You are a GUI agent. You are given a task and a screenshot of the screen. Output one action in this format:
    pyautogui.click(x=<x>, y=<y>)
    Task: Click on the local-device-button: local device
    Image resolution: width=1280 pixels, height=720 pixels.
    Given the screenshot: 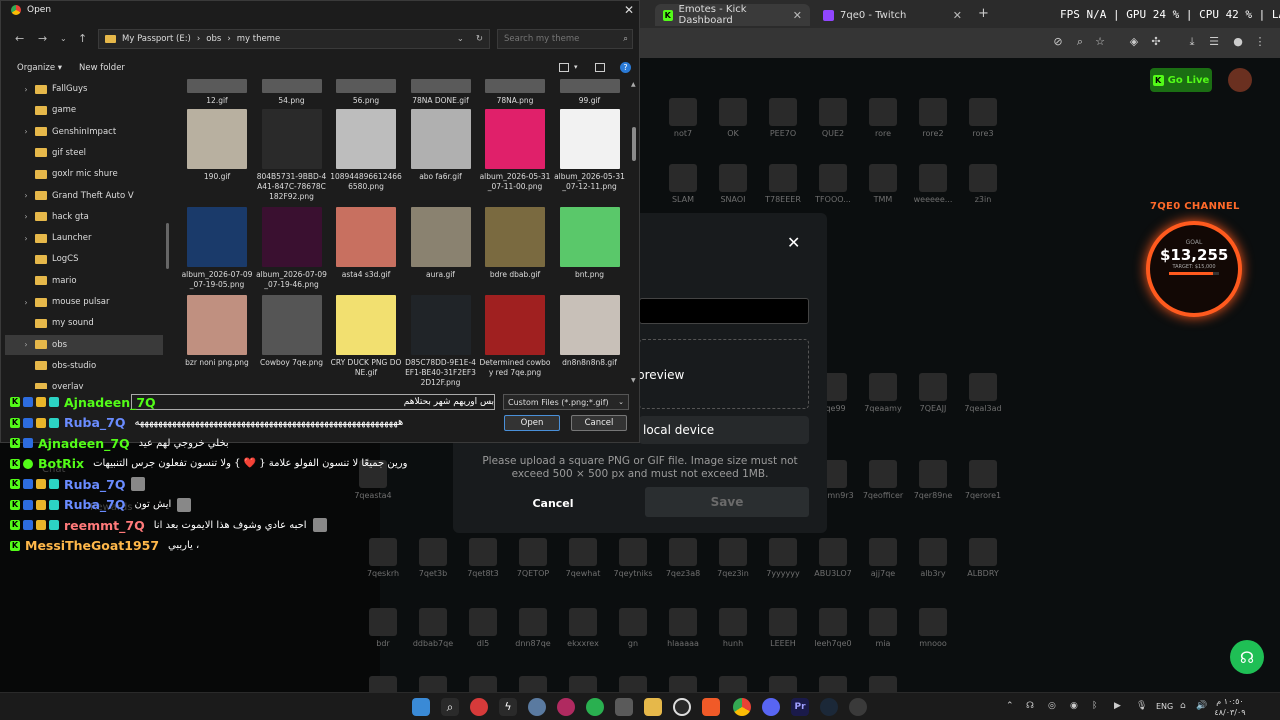 What is the action you would take?
    pyautogui.click(x=724, y=430)
    